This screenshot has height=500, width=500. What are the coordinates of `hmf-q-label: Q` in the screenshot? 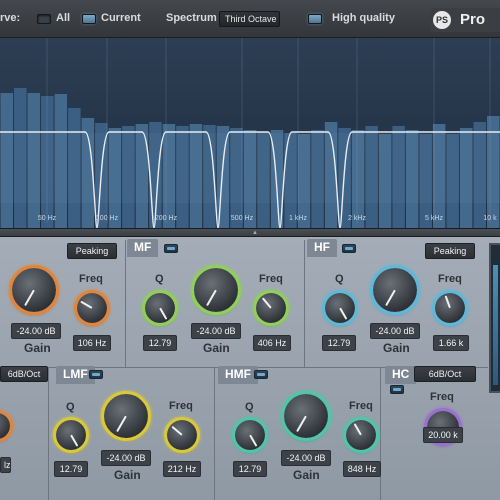 It's located at (249, 407).